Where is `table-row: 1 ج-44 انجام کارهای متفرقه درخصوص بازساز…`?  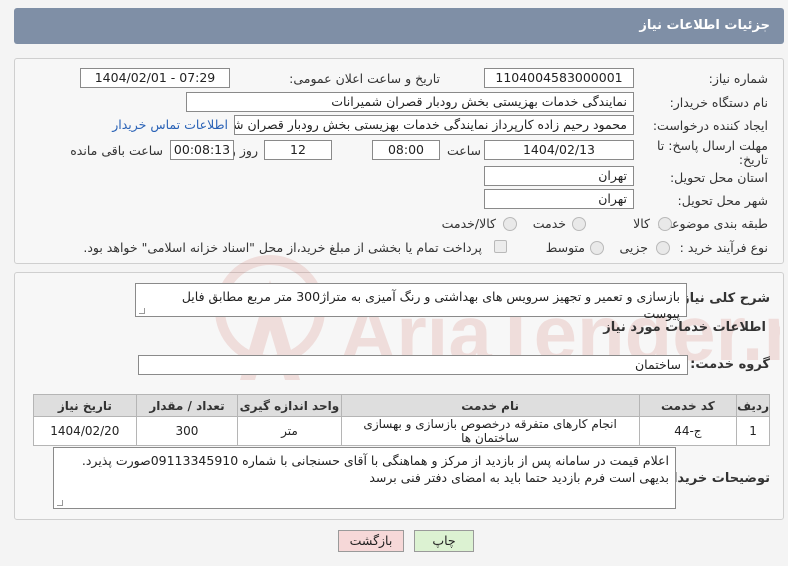
table-row: 1 ج-44 انجام کارهای متفرقه درخصوص بازساز… is located at coordinates (401, 431).